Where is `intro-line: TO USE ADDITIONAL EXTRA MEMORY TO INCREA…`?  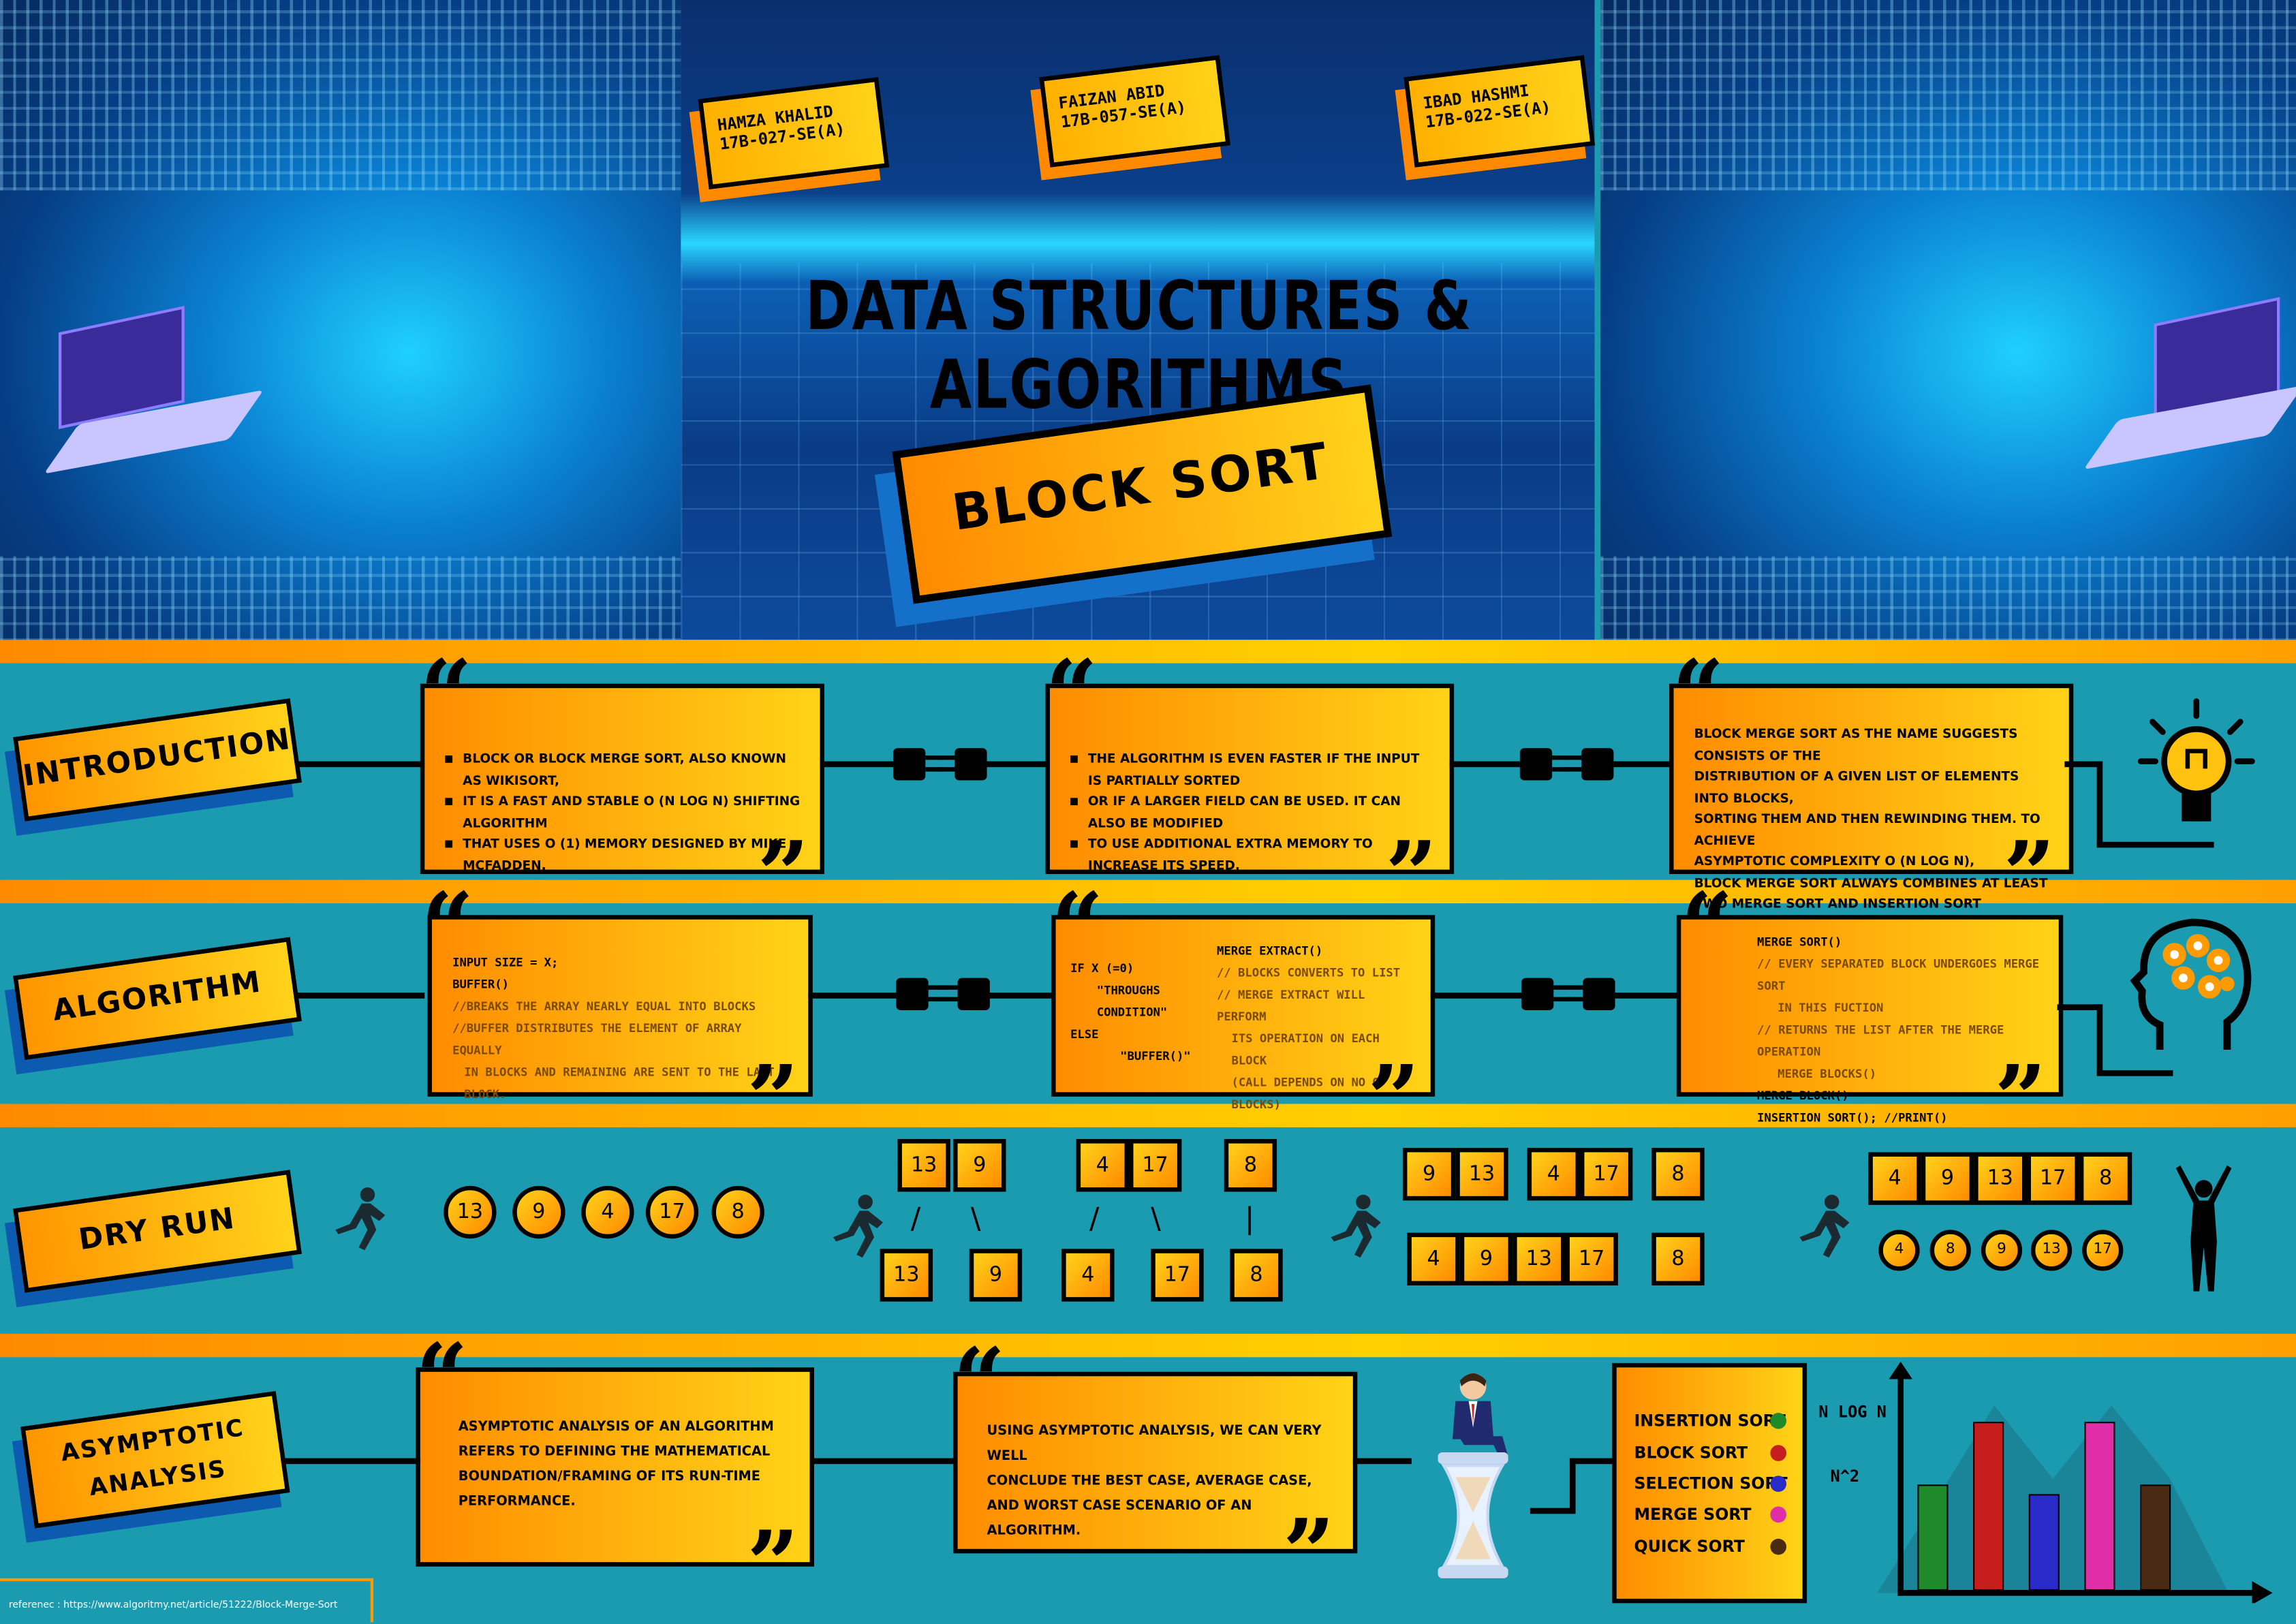
intro-line: TO USE ADDITIONAL EXTRA MEMORY TO INCREA… is located at coordinates (1253, 855).